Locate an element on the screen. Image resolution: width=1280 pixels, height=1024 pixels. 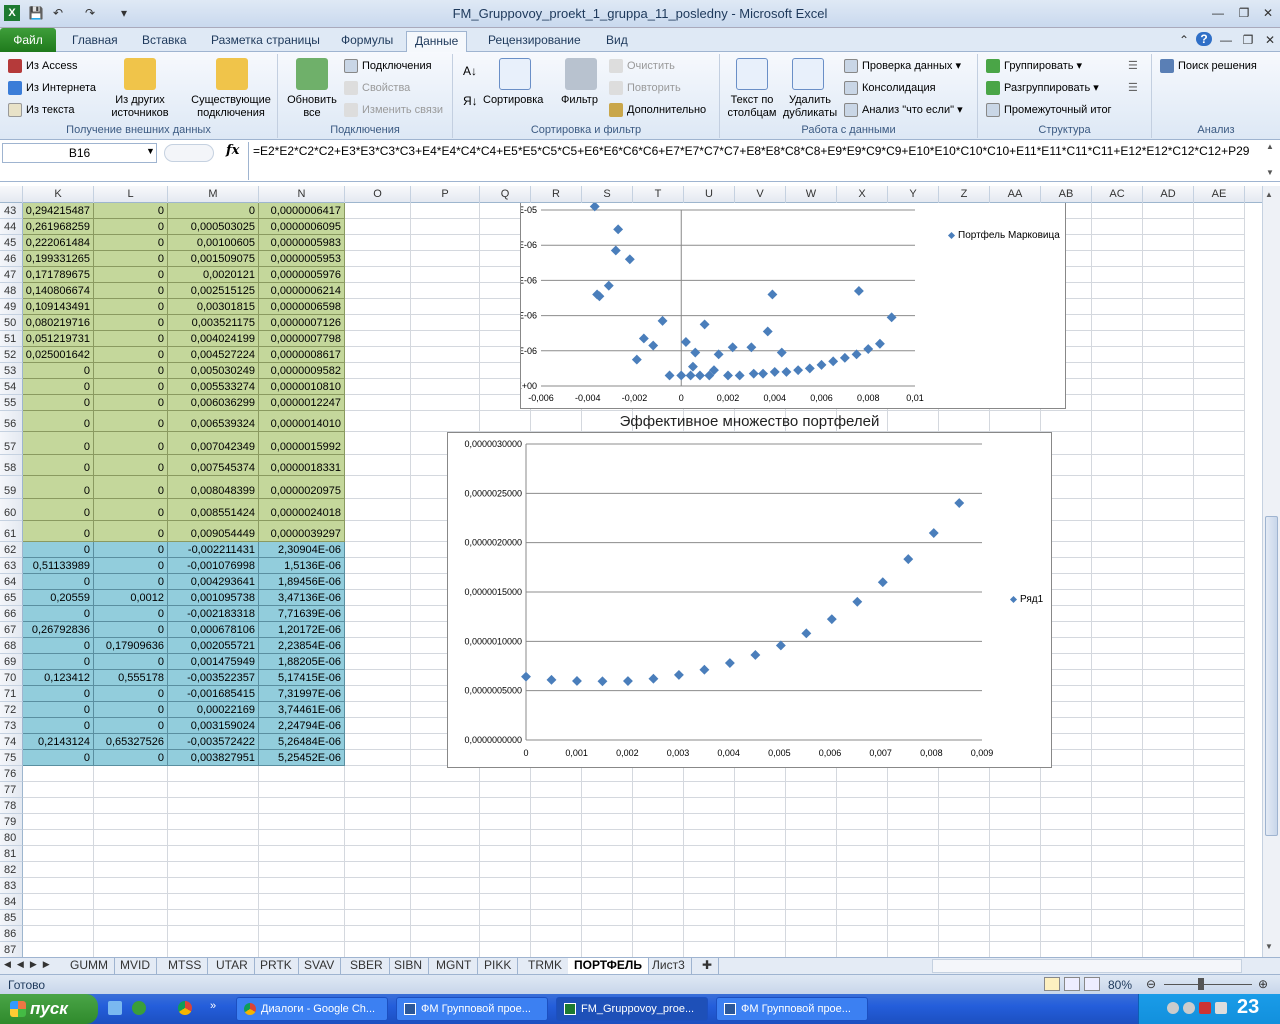
cell-ae81 is located at coordinates (1219, 854).